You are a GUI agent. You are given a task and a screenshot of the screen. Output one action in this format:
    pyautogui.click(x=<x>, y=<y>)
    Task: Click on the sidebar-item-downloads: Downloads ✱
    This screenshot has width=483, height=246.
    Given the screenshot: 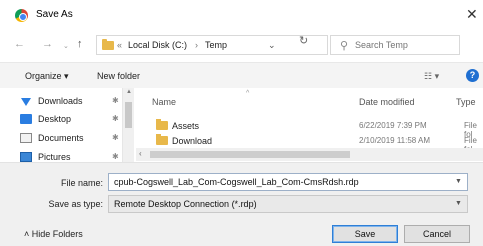 What is the action you would take?
    pyautogui.click(x=77, y=102)
    